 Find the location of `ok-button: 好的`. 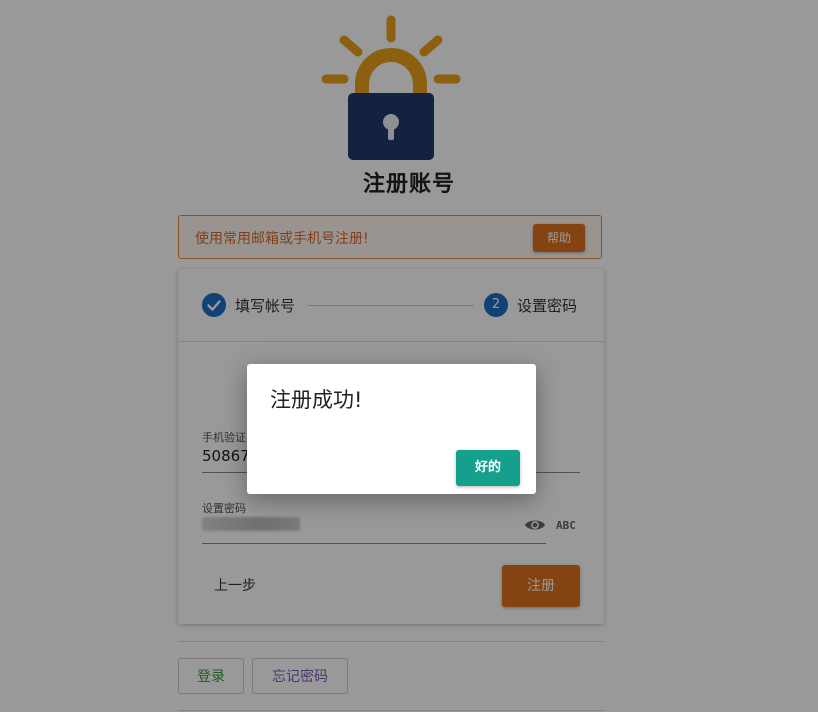

ok-button: 好的 is located at coordinates (488, 468).